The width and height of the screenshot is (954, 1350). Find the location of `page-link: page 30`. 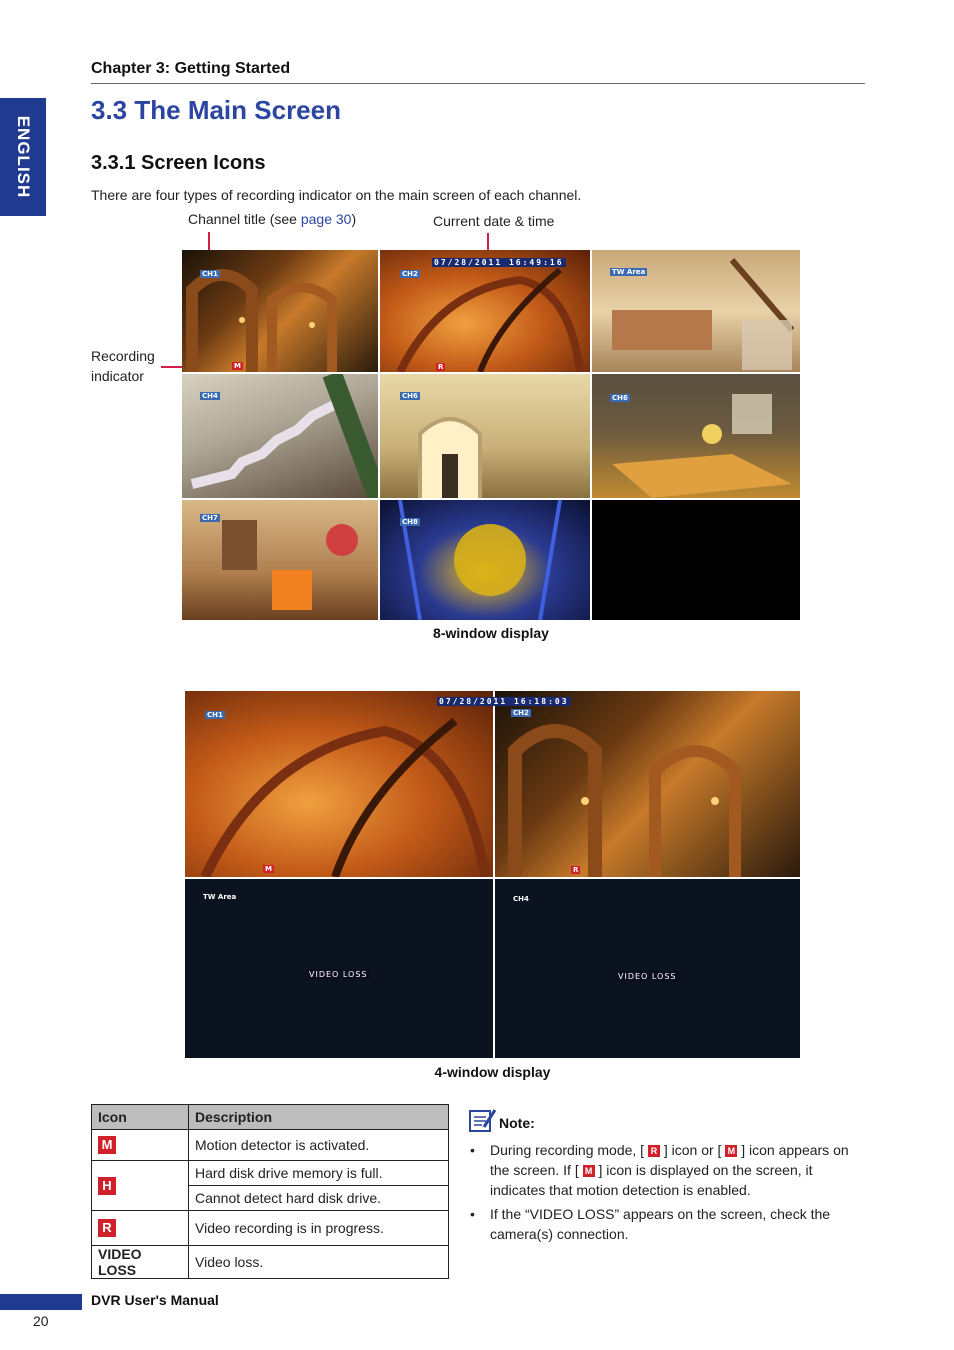

page-link: page 30 is located at coordinates (326, 219).